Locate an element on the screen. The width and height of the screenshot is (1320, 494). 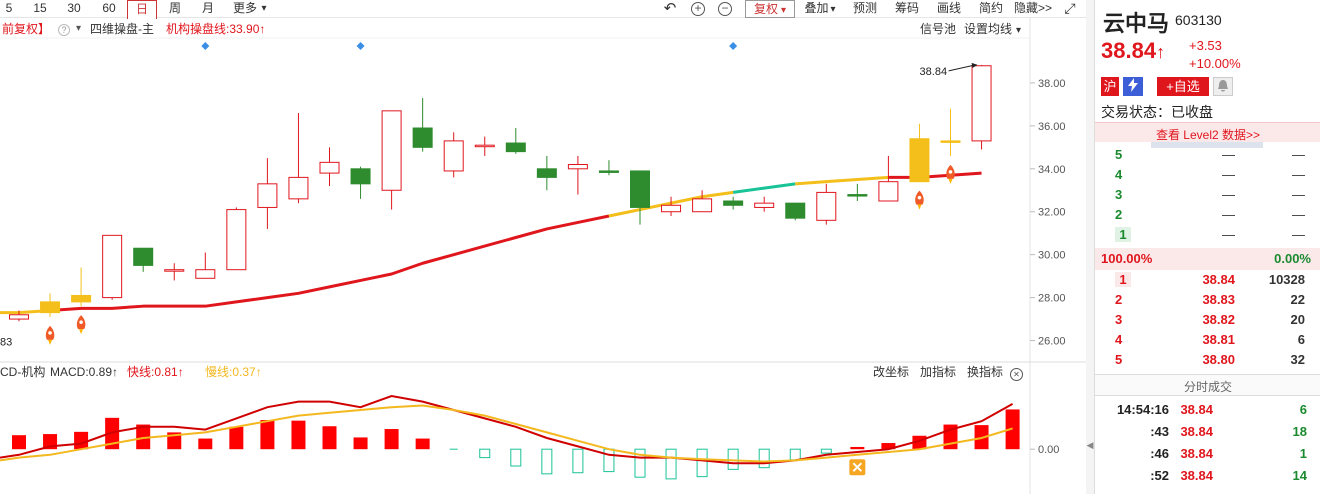
qianfuquan-label: 前复权】 is located at coordinates (26, 29).